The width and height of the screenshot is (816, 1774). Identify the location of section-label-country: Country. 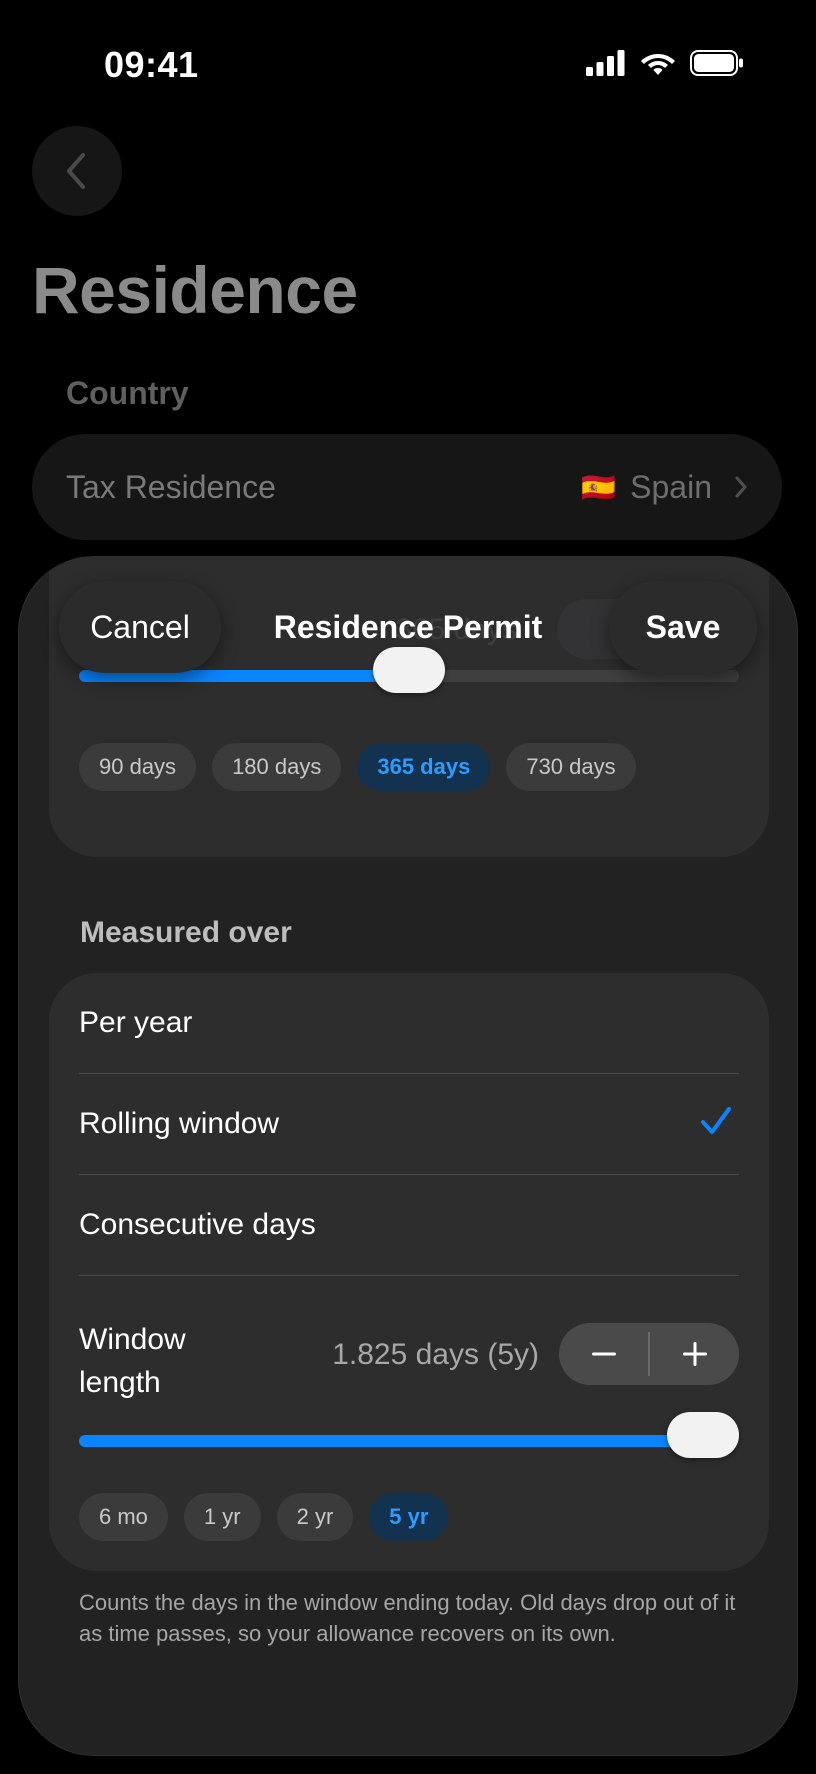
(127, 393).